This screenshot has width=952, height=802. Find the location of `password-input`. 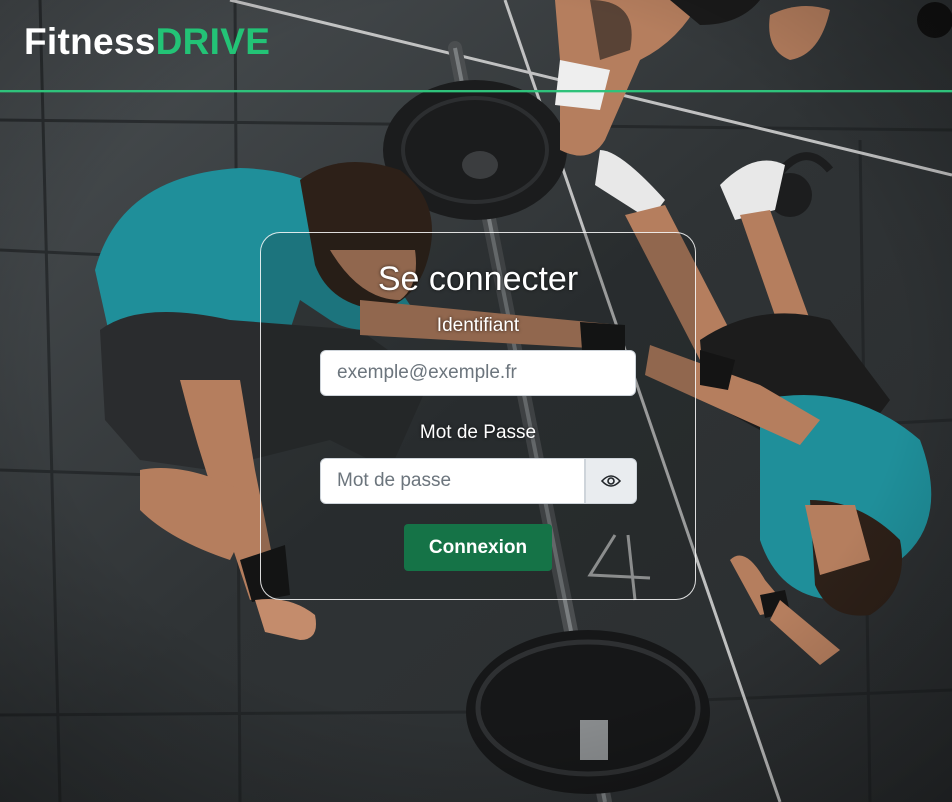

password-input is located at coordinates (452, 481).